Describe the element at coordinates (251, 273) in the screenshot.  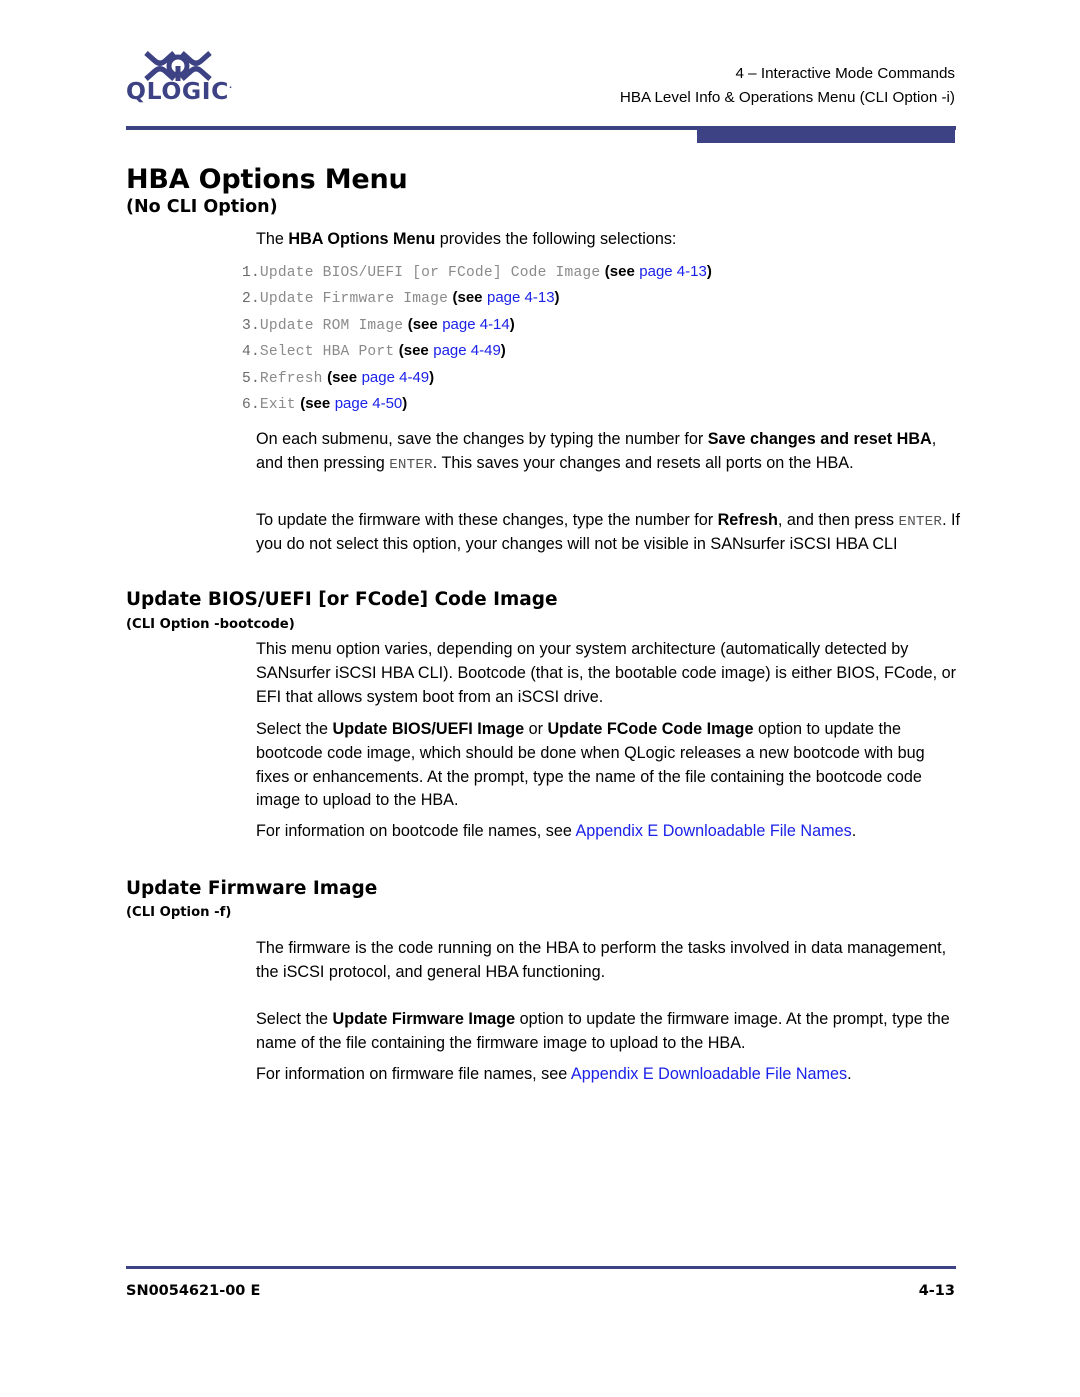
I see `list-item-number: 1.` at that location.